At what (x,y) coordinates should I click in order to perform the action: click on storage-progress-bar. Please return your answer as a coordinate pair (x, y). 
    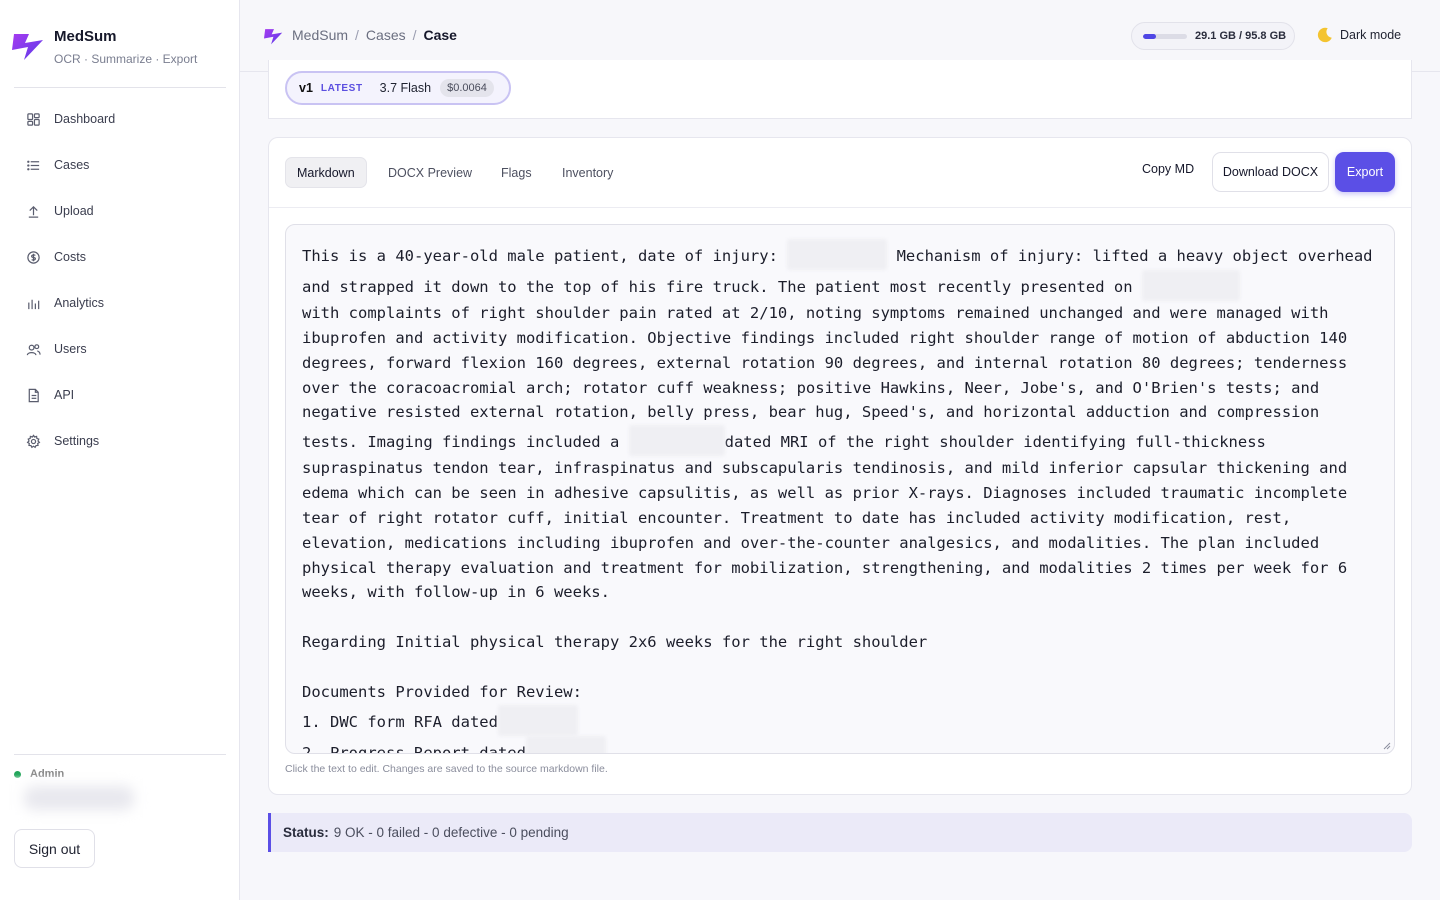
    Looking at the image, I should click on (1165, 36).